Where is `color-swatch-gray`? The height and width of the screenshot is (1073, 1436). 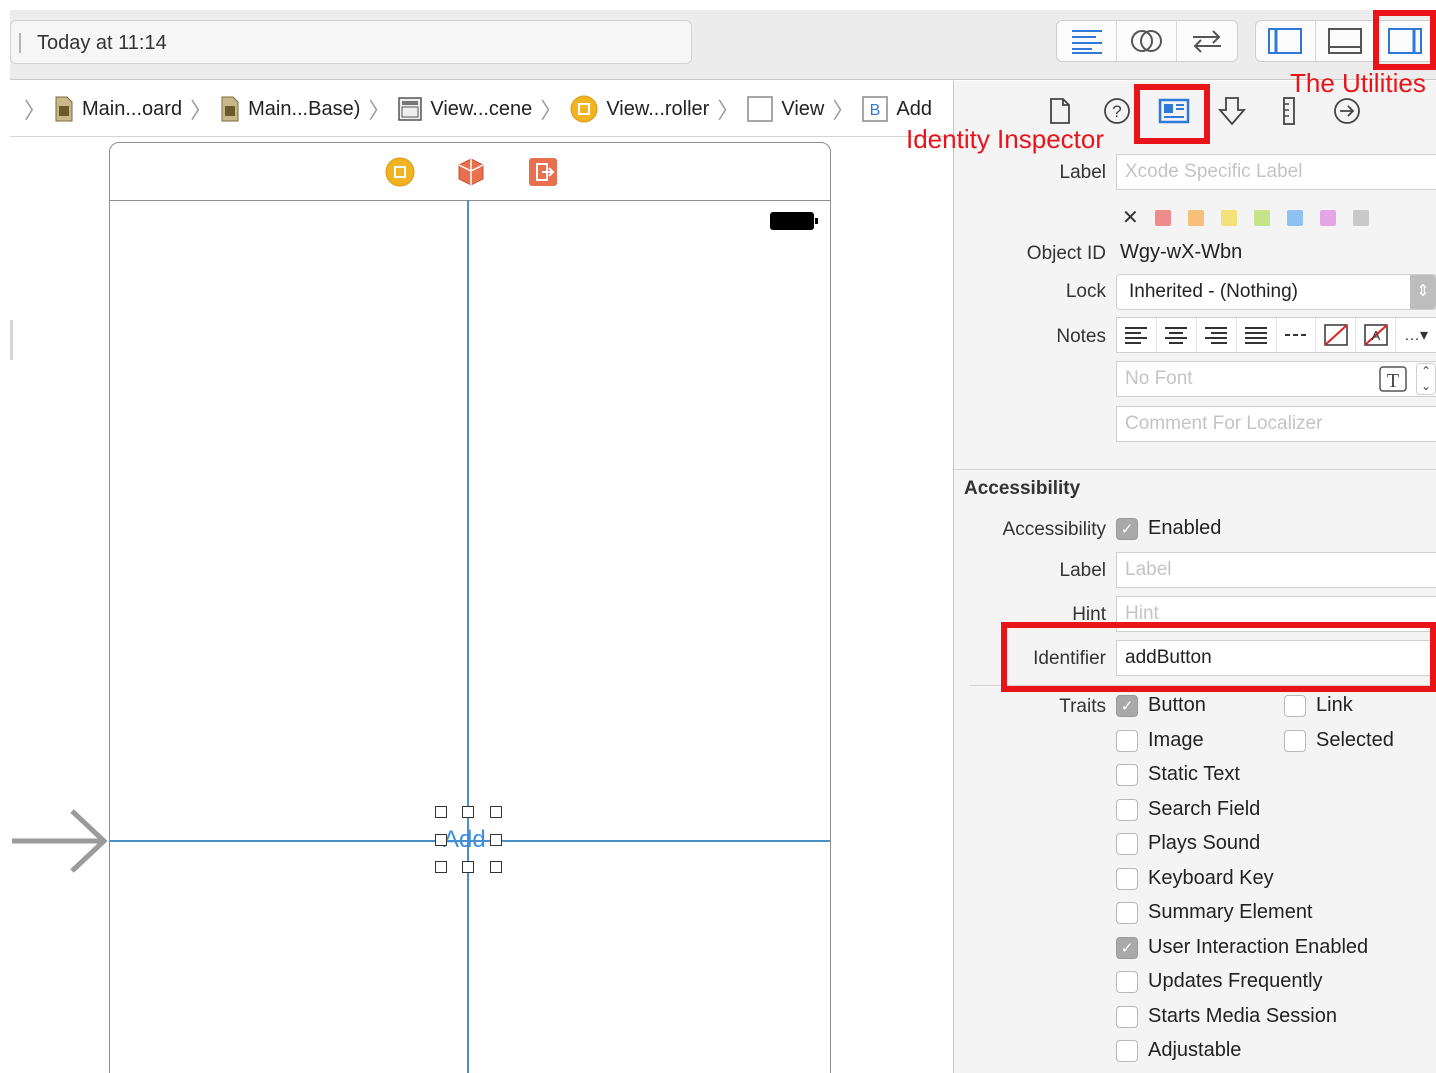
color-swatch-gray is located at coordinates (1360, 217).